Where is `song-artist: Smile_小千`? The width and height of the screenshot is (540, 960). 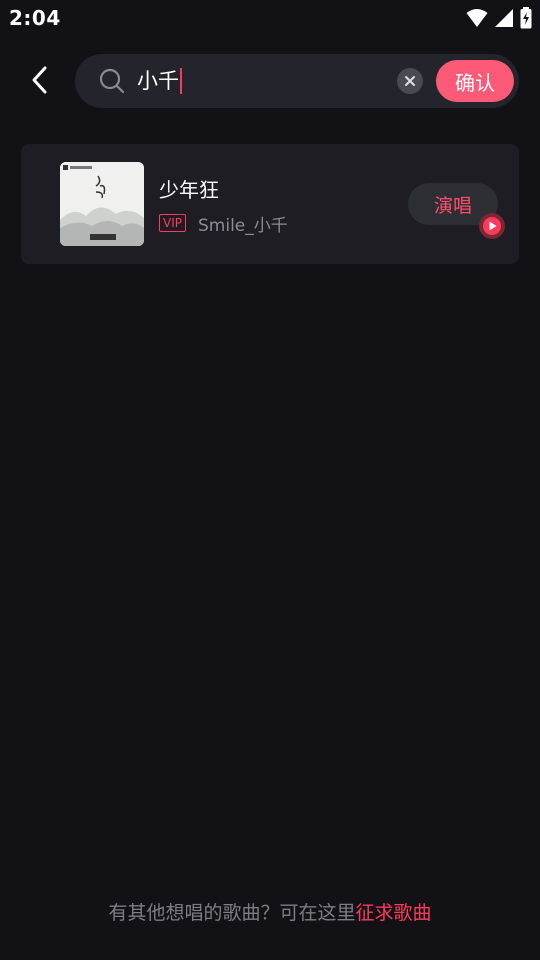 song-artist: Smile_小千 is located at coordinates (243, 226).